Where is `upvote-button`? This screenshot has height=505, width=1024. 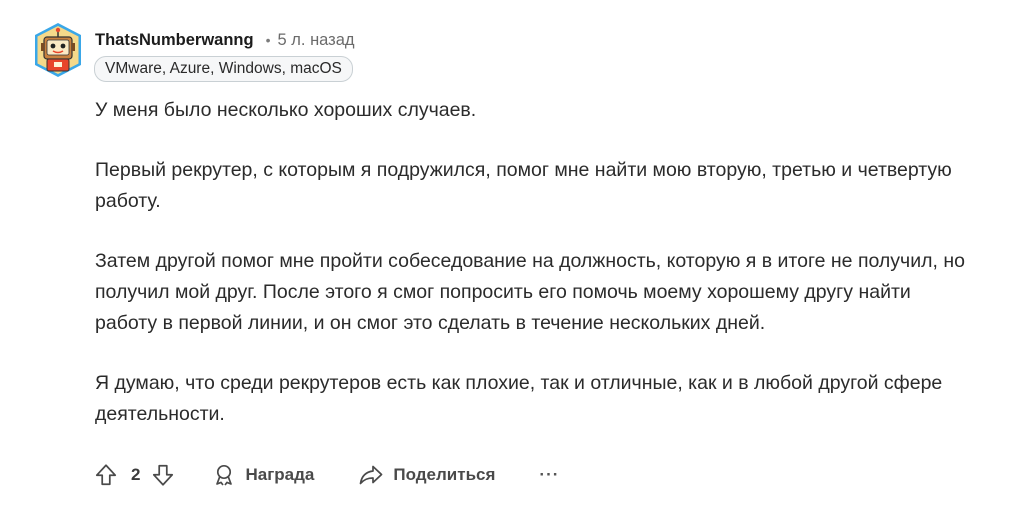 upvote-button is located at coordinates (106, 475).